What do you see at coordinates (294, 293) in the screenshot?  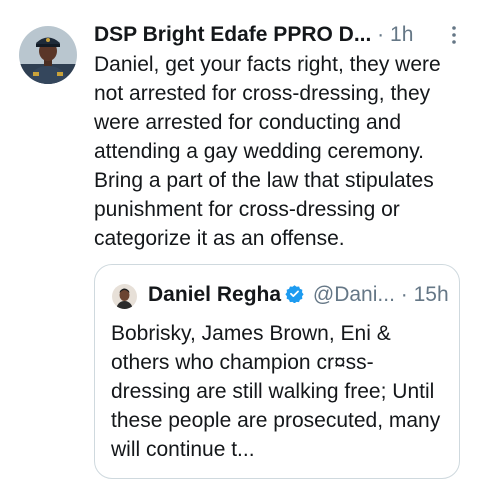 I see `verified-badge-icon` at bounding box center [294, 293].